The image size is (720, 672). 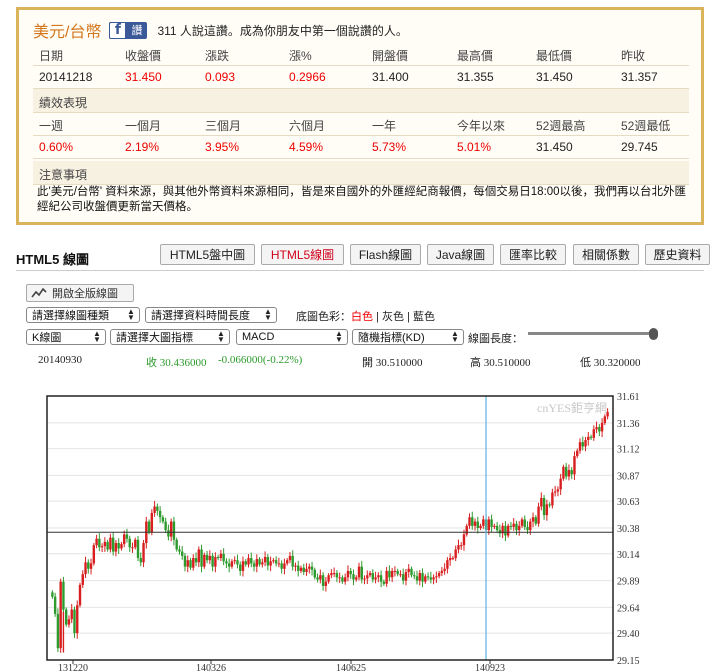 I want to click on y-tick-label: 30.63, so click(x=628, y=502).